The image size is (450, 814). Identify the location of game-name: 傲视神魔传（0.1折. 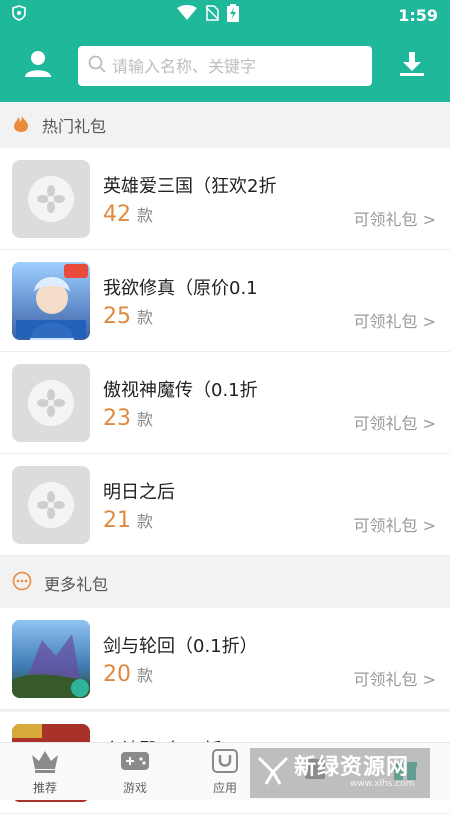
(180, 390).